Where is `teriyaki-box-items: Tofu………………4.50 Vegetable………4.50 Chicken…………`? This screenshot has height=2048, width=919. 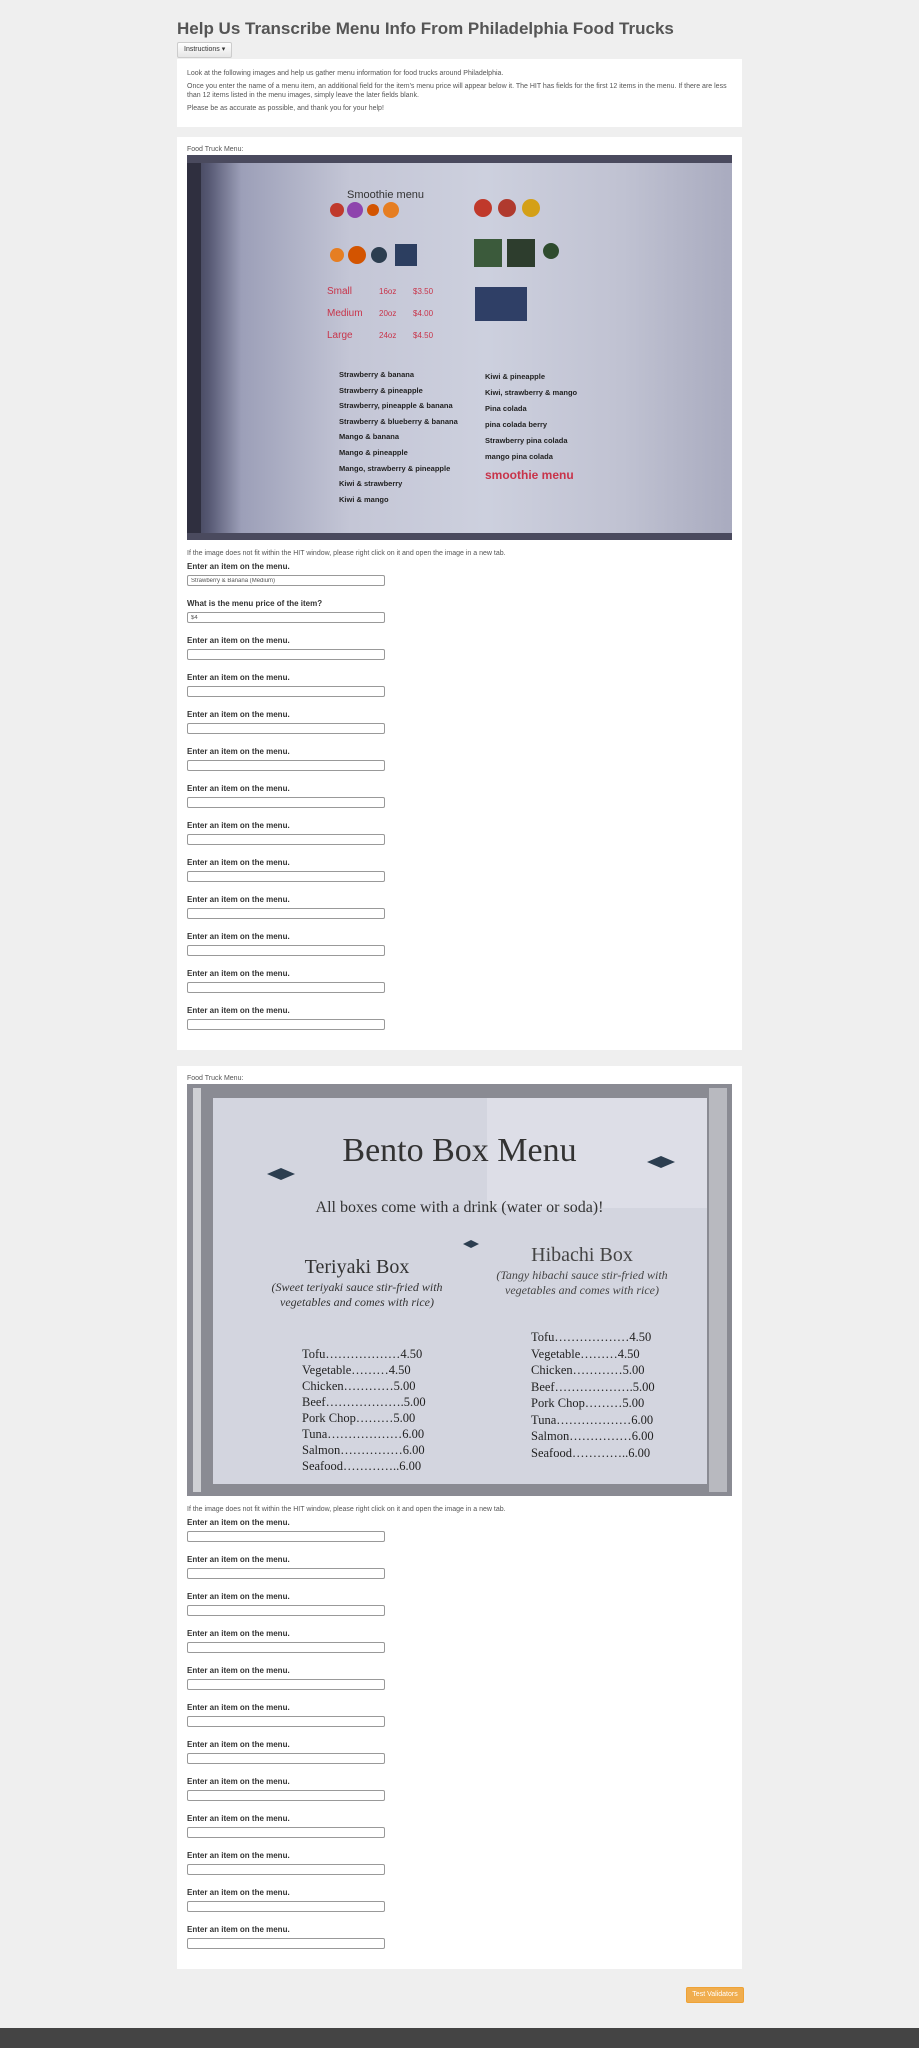
teriyaki-box-items: Tofu………………4.50 Vegetable………4.50 Chicken………… is located at coordinates (364, 1410).